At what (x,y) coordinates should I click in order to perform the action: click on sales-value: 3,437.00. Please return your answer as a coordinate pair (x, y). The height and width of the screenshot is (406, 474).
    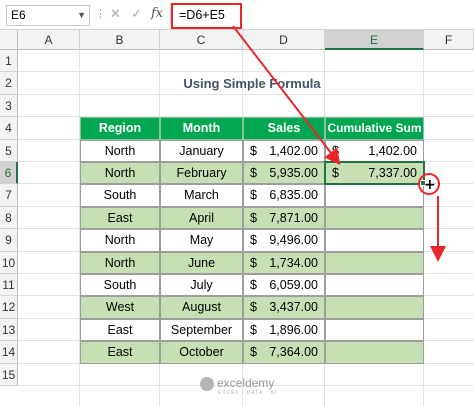
    Looking at the image, I should click on (293, 307).